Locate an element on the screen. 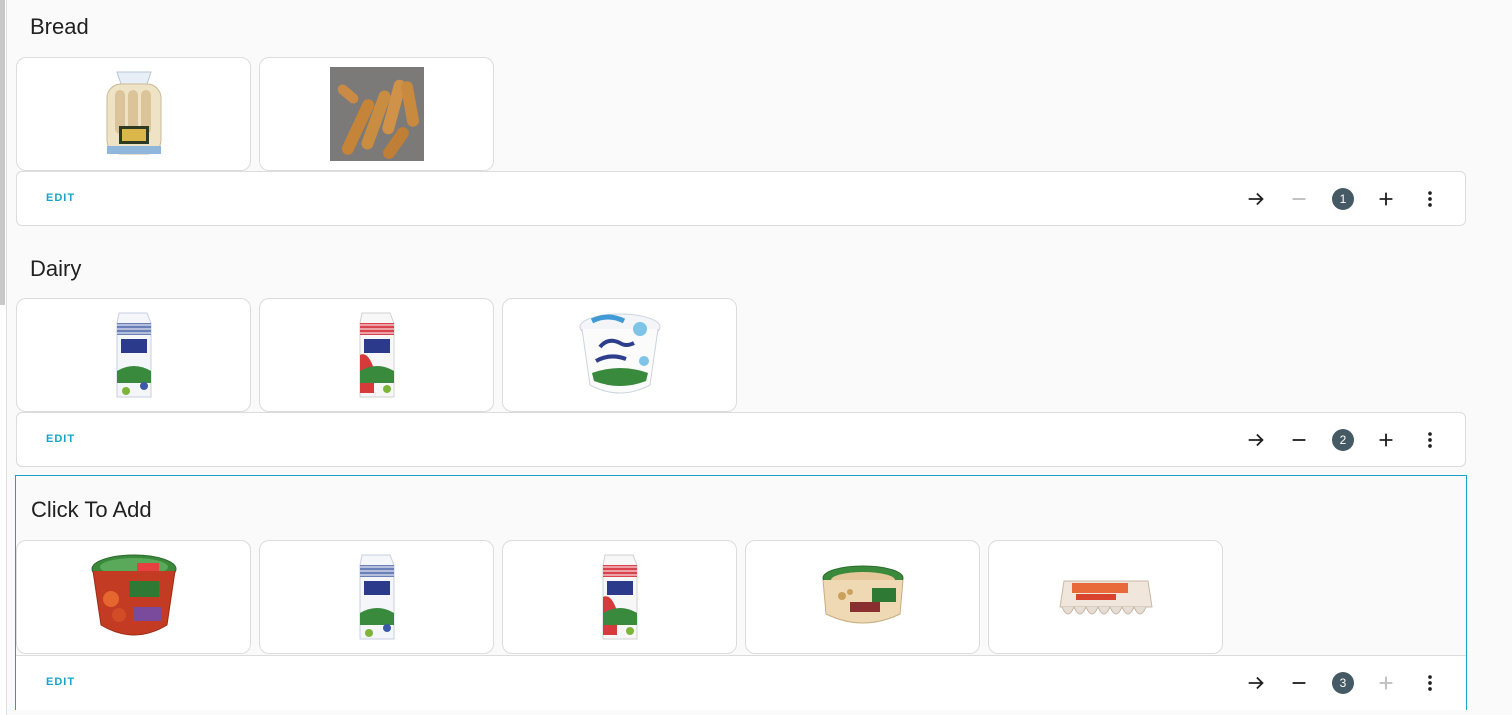 This screenshot has height=715, width=1512. section-action-bar: EDIT 2 is located at coordinates (741, 439).